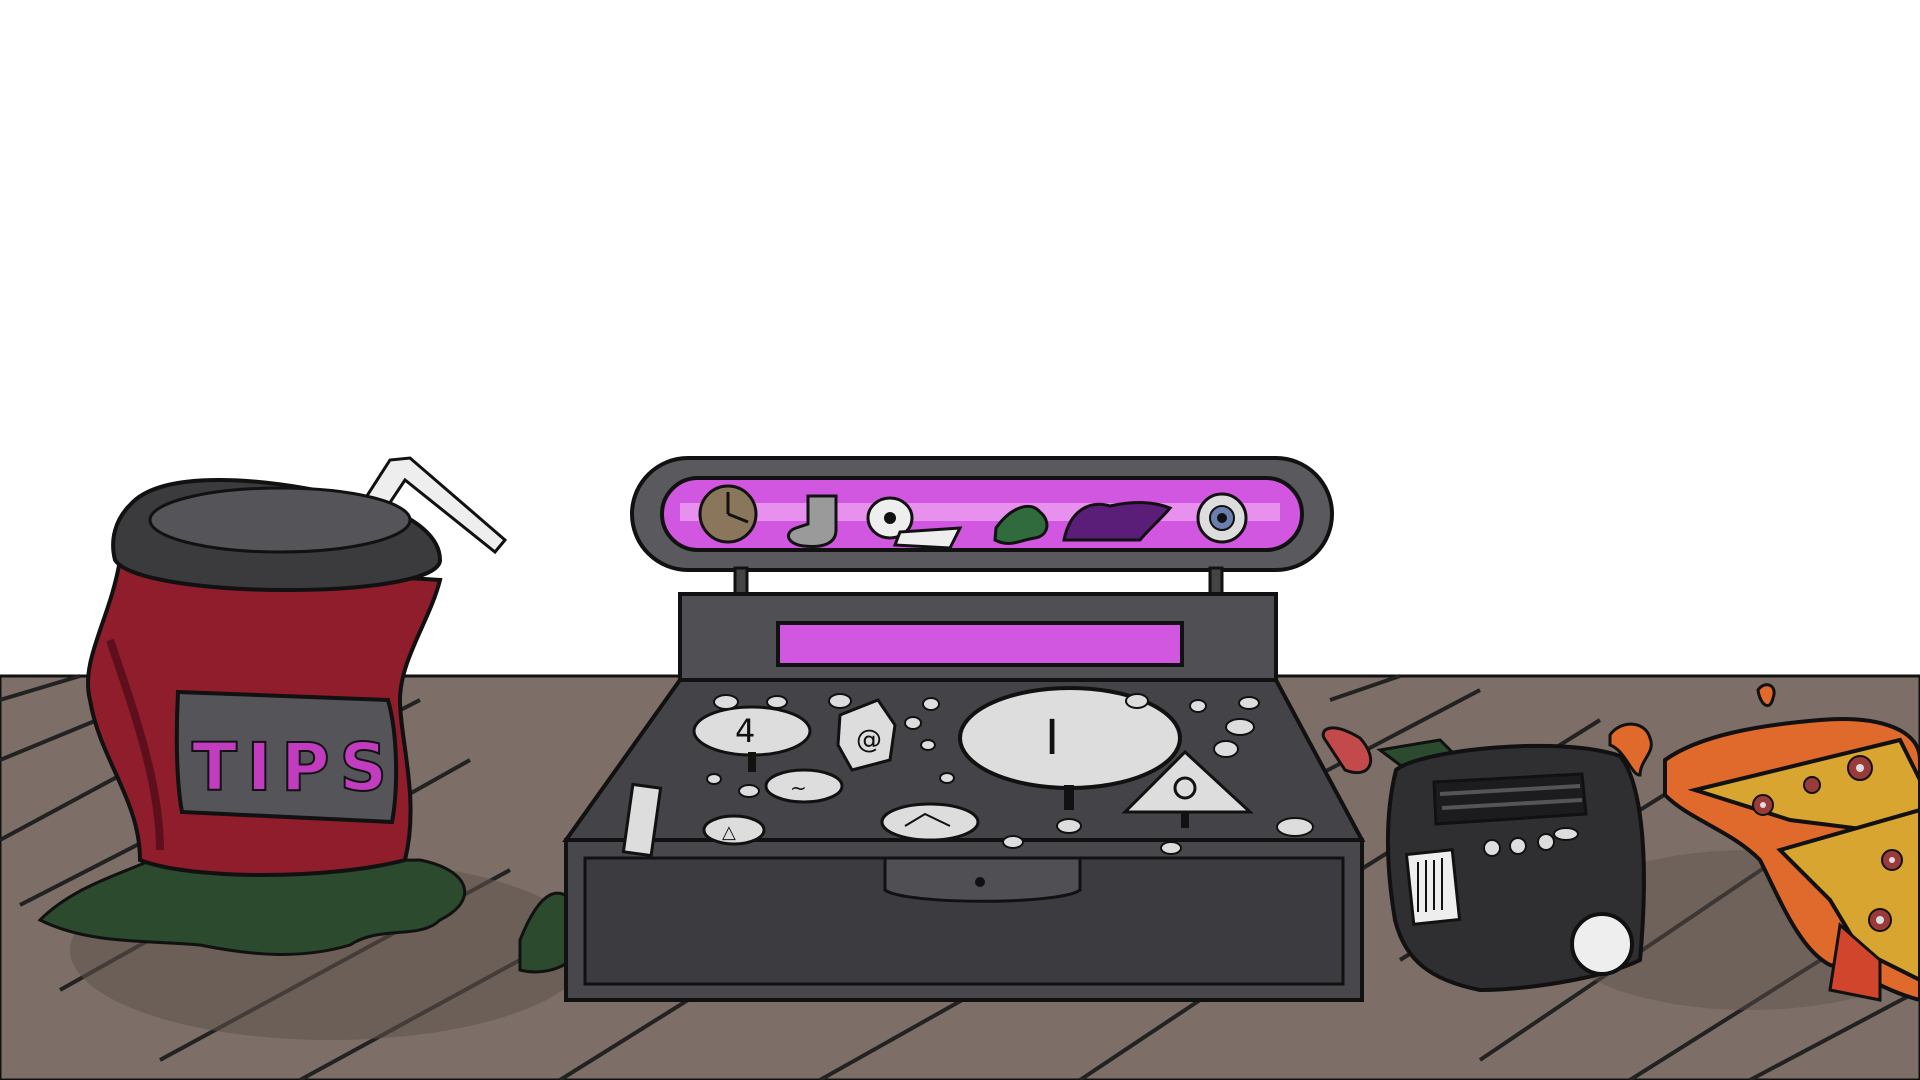  I want to click on clock-icon, so click(728, 514).